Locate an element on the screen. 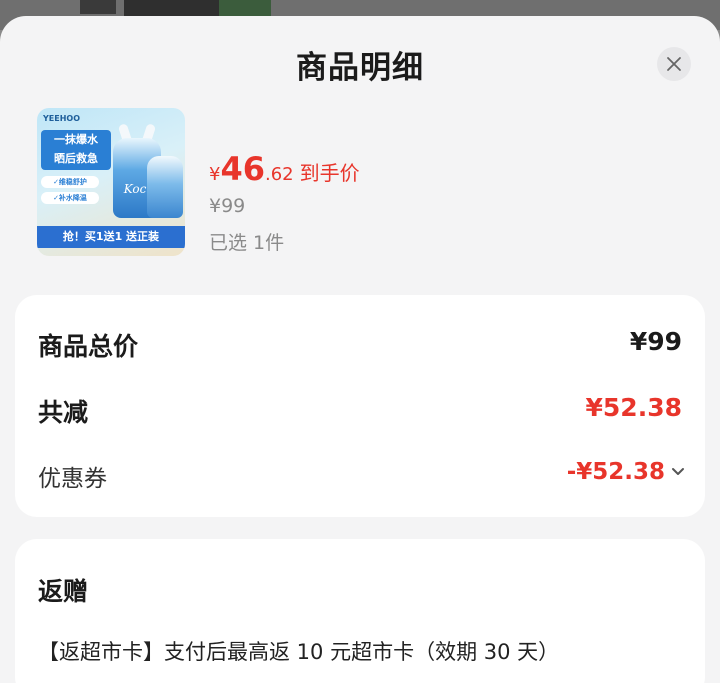 The image size is (720, 683). price-decimal: .62 is located at coordinates (279, 174).